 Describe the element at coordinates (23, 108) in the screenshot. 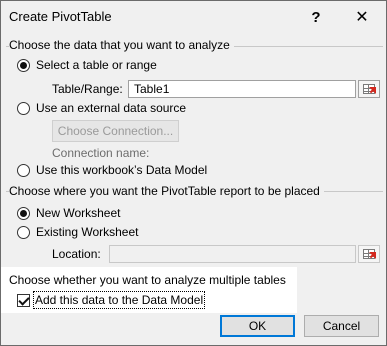

I see `external-data-source-radio` at that location.